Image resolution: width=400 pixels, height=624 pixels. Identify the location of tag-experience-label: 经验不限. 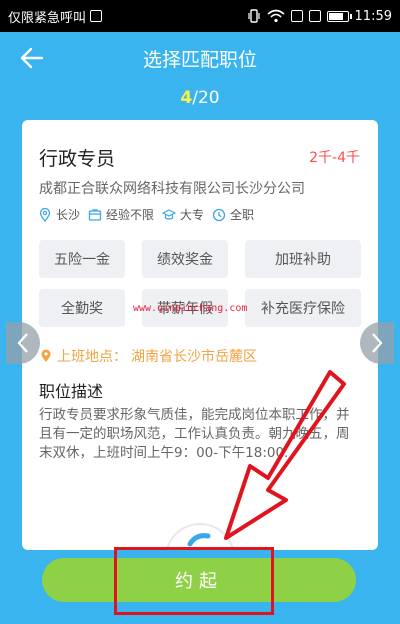
(130, 215).